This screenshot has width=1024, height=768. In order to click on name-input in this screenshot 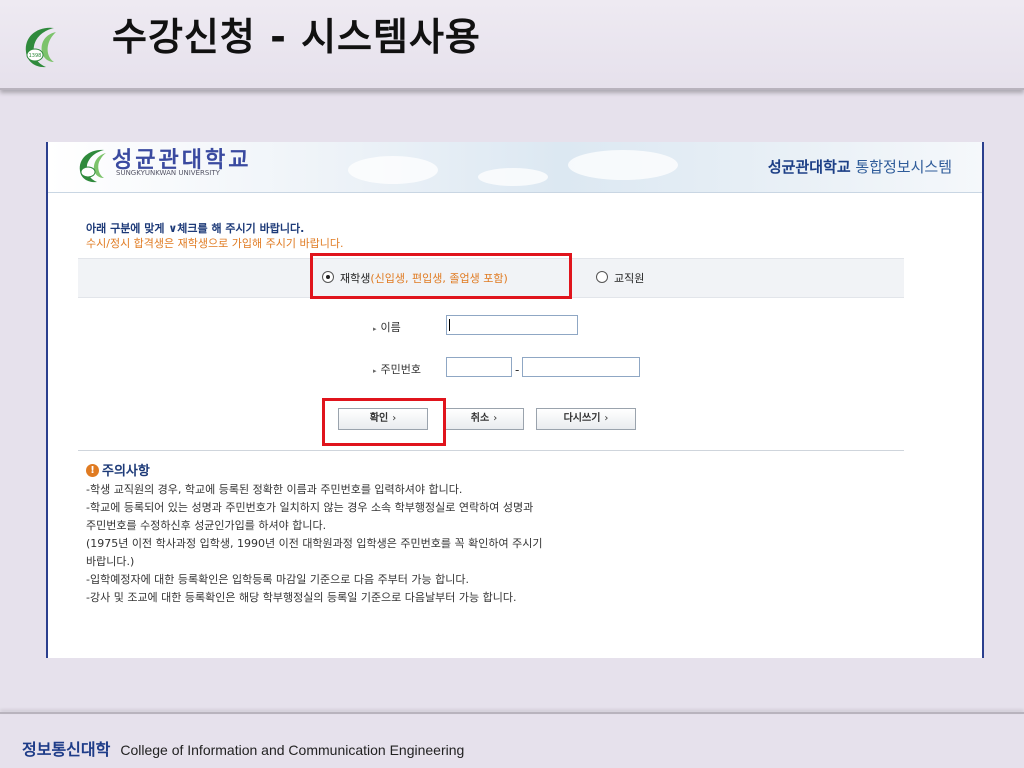, I will do `click(512, 325)`.